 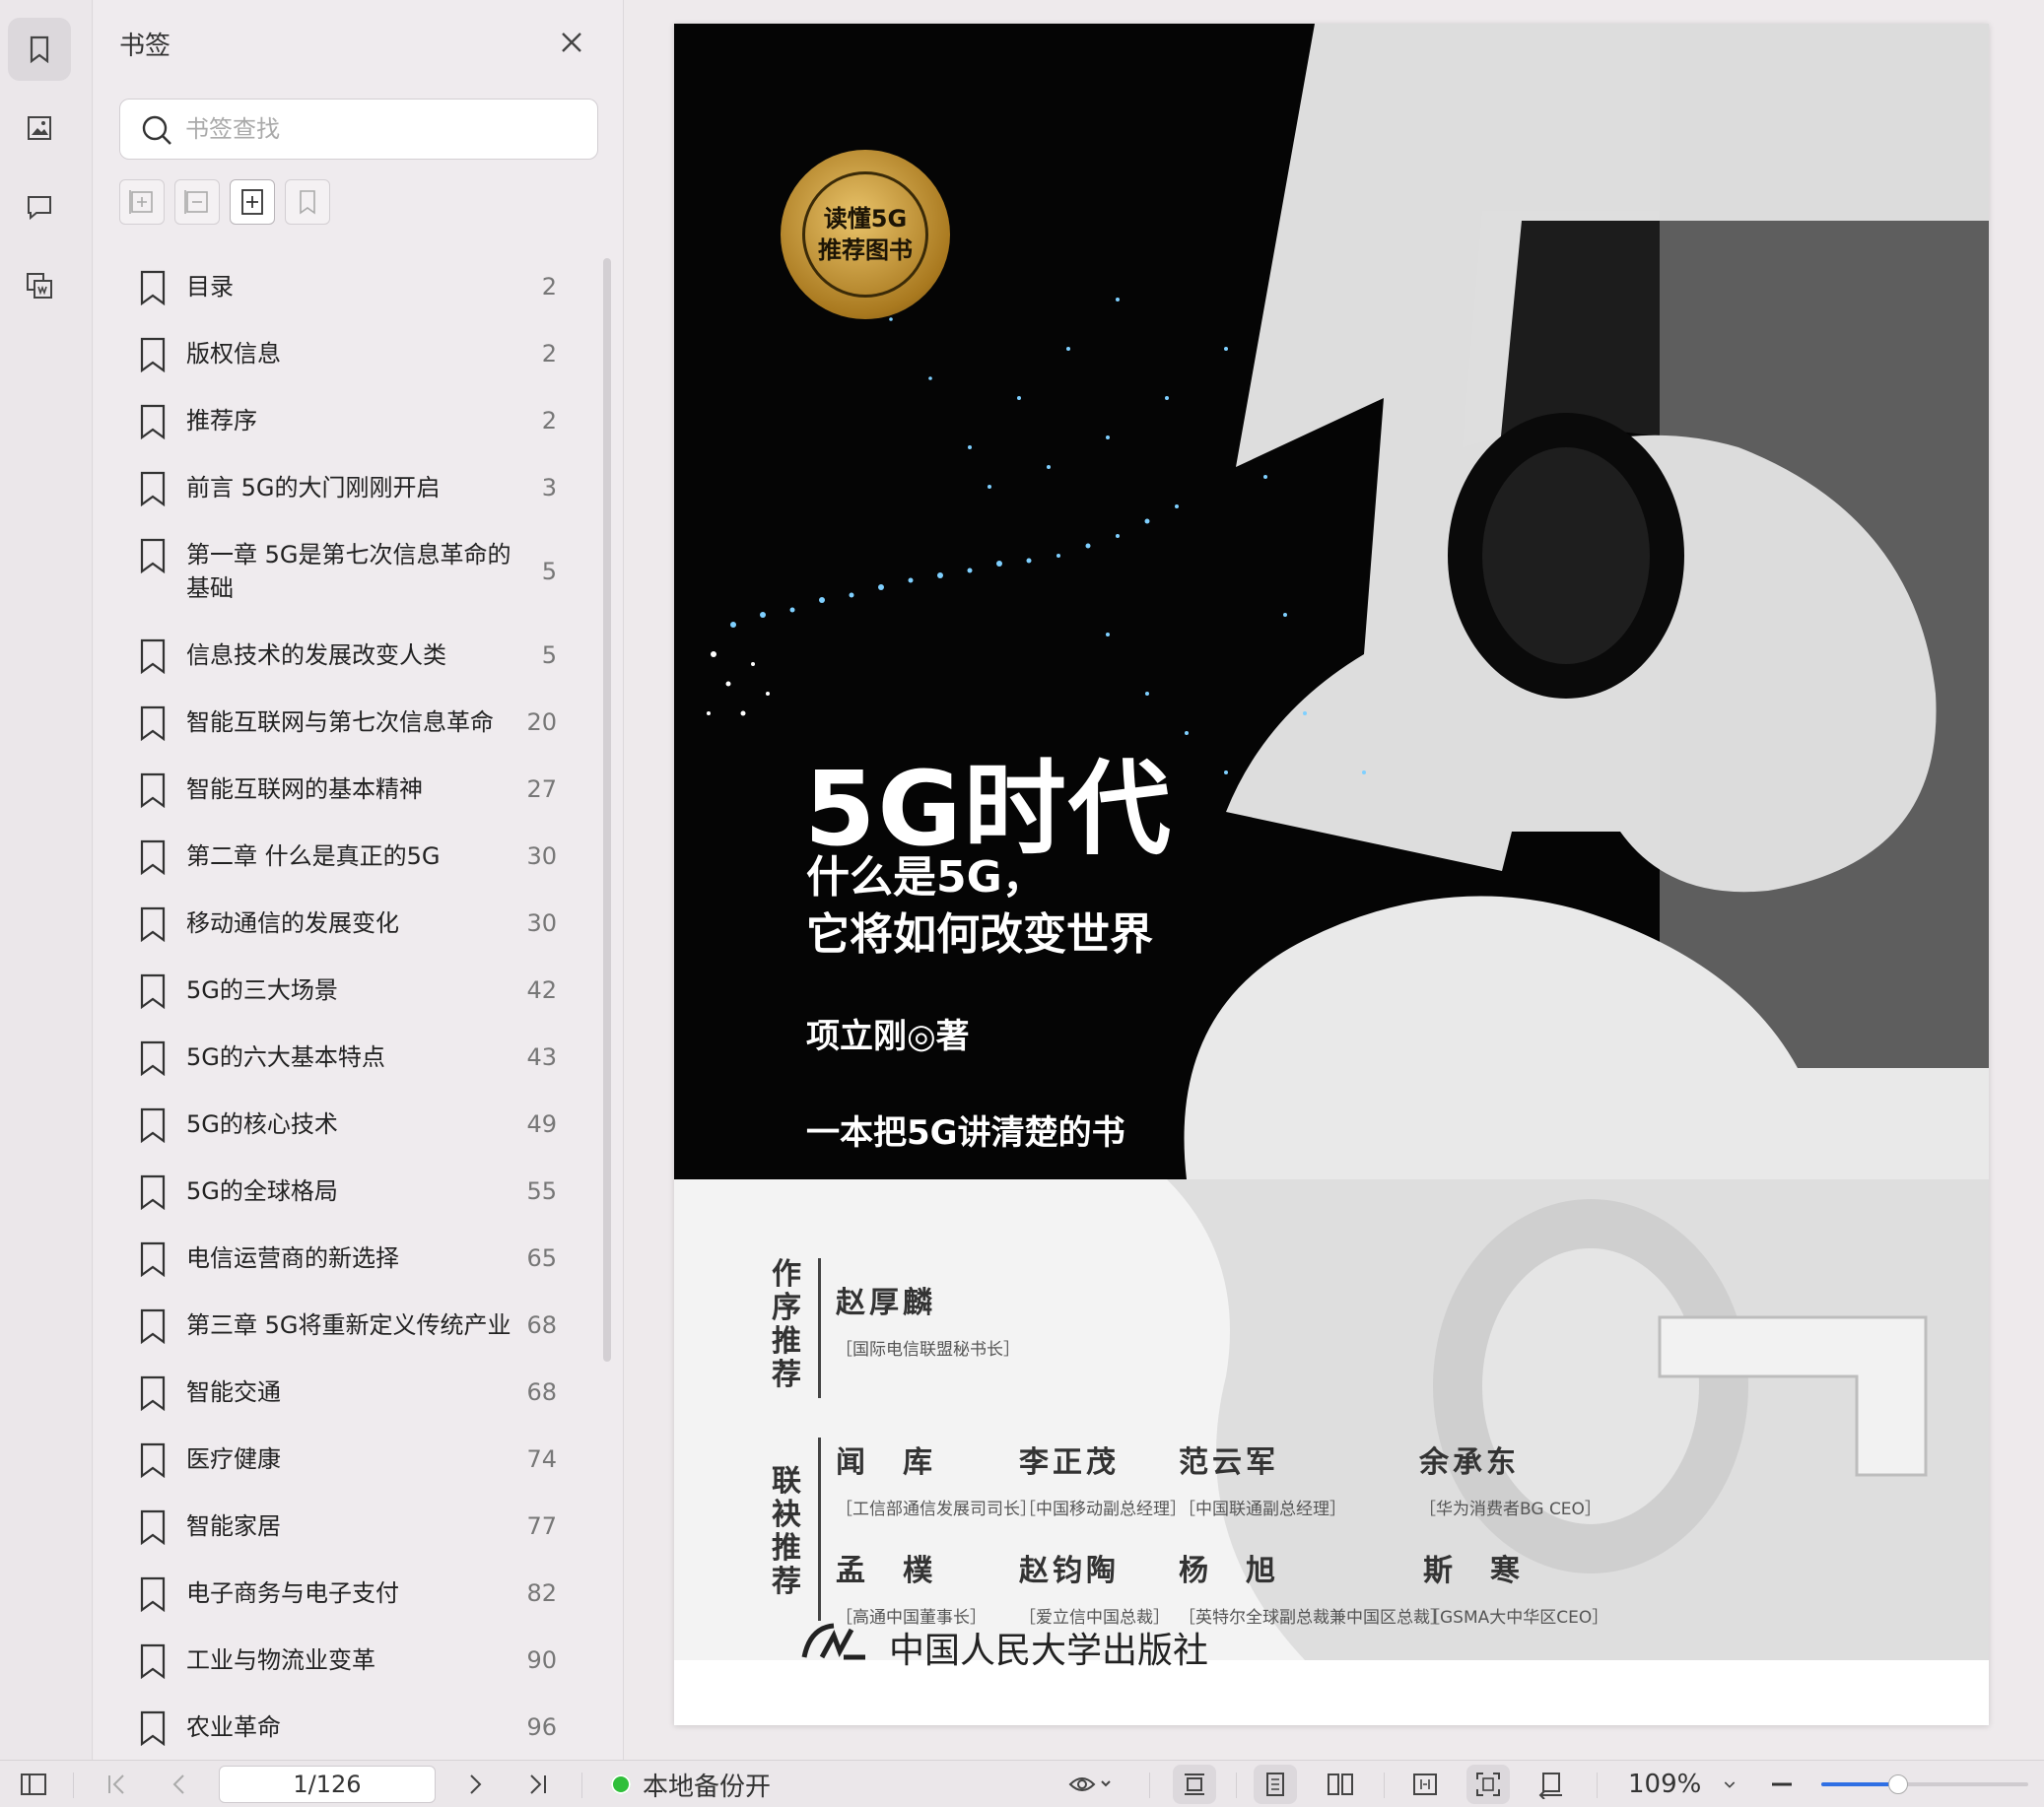 I want to click on bookmark-page: 43, so click(x=541, y=1057).